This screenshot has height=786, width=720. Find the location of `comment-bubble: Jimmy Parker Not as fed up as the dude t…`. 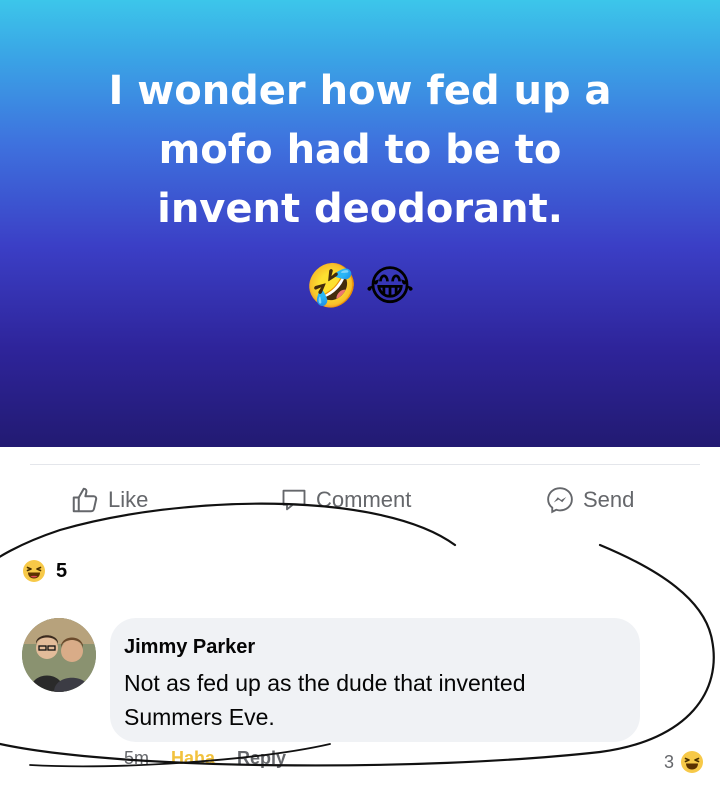

comment-bubble: Jimmy Parker Not as fed up as the dude t… is located at coordinates (375, 680).